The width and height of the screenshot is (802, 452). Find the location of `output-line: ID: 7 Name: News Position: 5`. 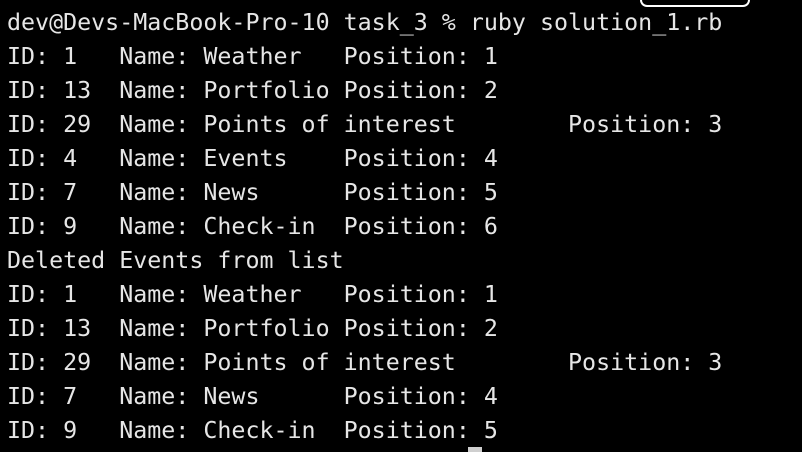

output-line: ID: 7 Name: News Position: 5 is located at coordinates (252, 192).